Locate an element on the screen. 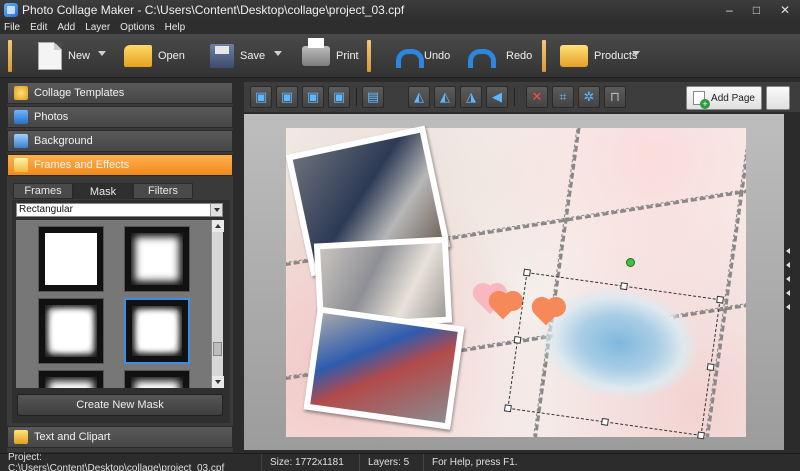  undo-arrow-icon is located at coordinates (408, 56).